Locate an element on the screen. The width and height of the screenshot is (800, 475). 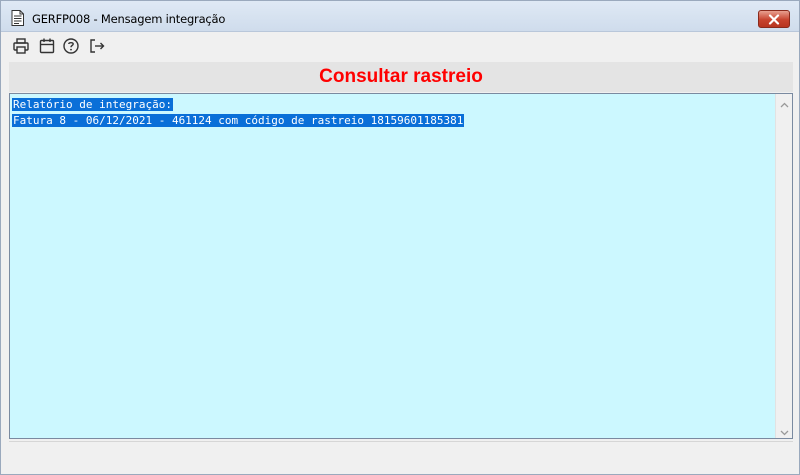
status-bar is located at coordinates (401, 455).